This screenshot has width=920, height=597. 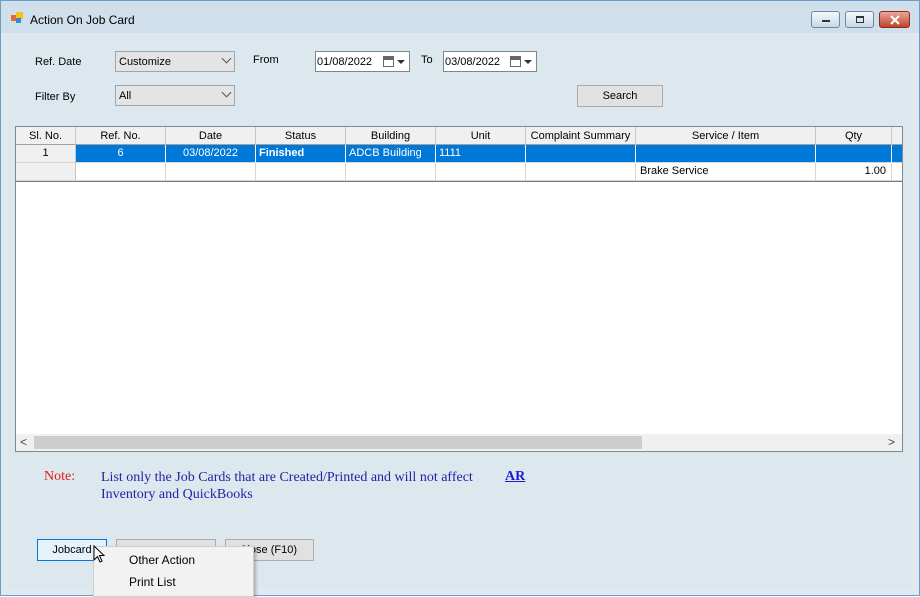 I want to click on cell-ref-no, so click(x=121, y=172).